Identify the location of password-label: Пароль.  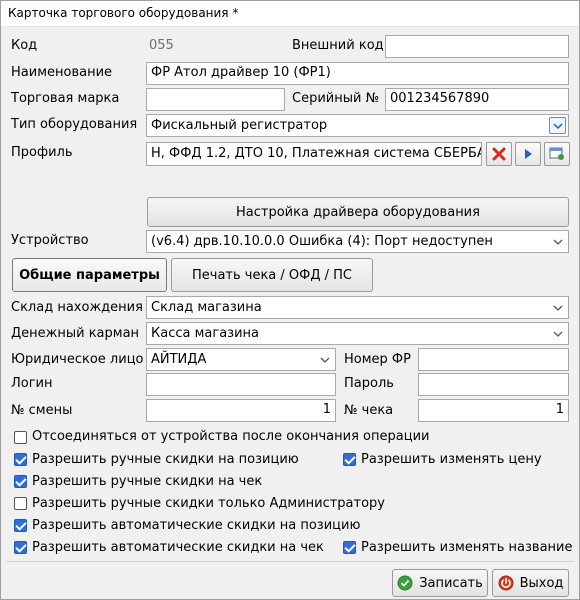
(369, 383).